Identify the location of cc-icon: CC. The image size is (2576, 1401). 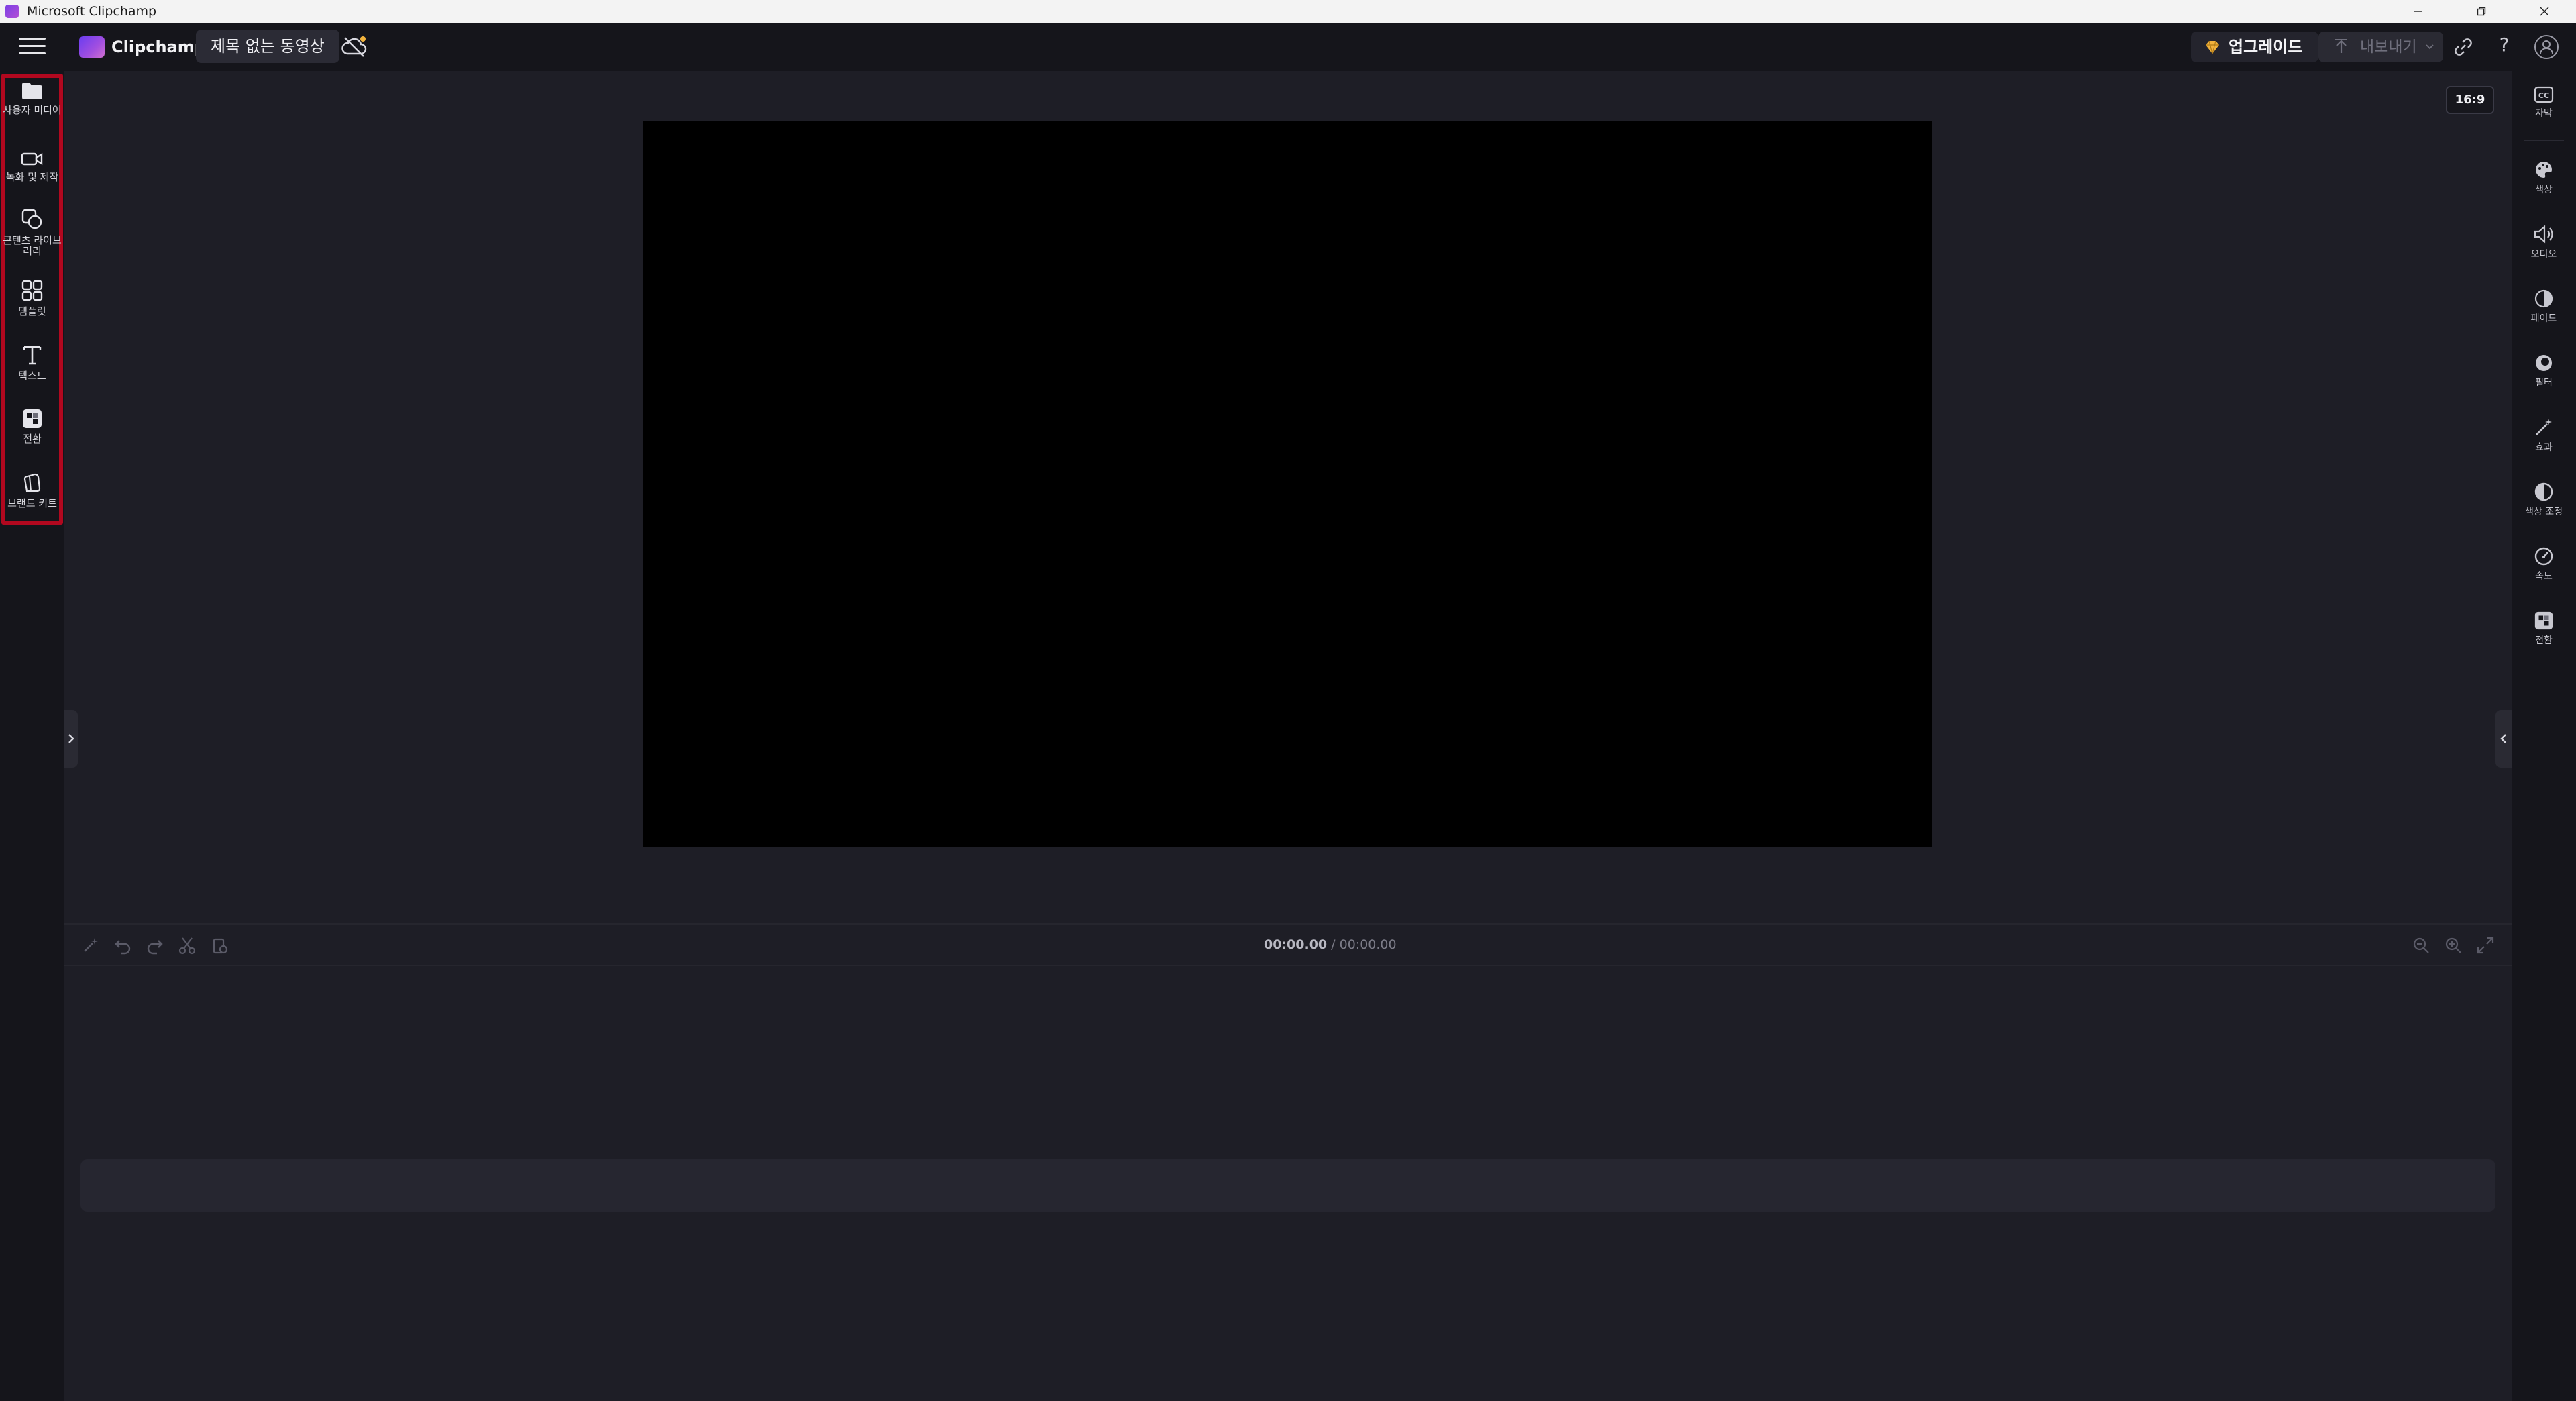
(2544, 94).